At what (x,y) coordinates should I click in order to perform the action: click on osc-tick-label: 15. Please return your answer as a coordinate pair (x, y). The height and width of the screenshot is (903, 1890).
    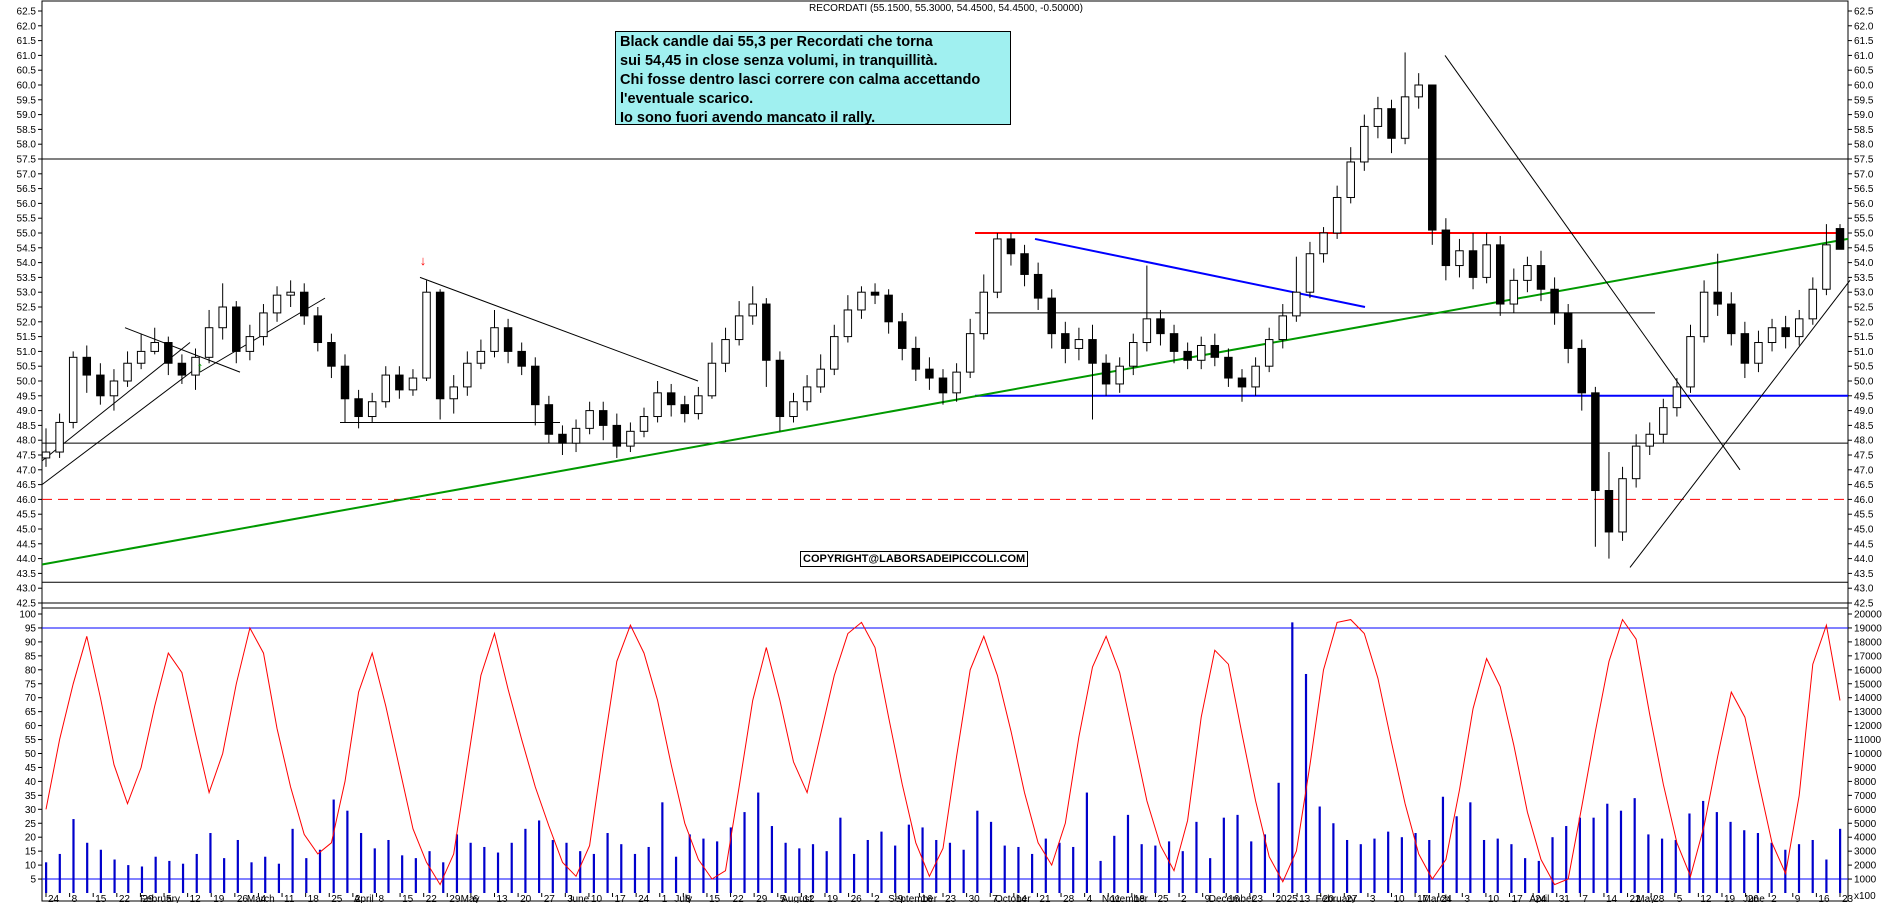
    Looking at the image, I should click on (31, 852).